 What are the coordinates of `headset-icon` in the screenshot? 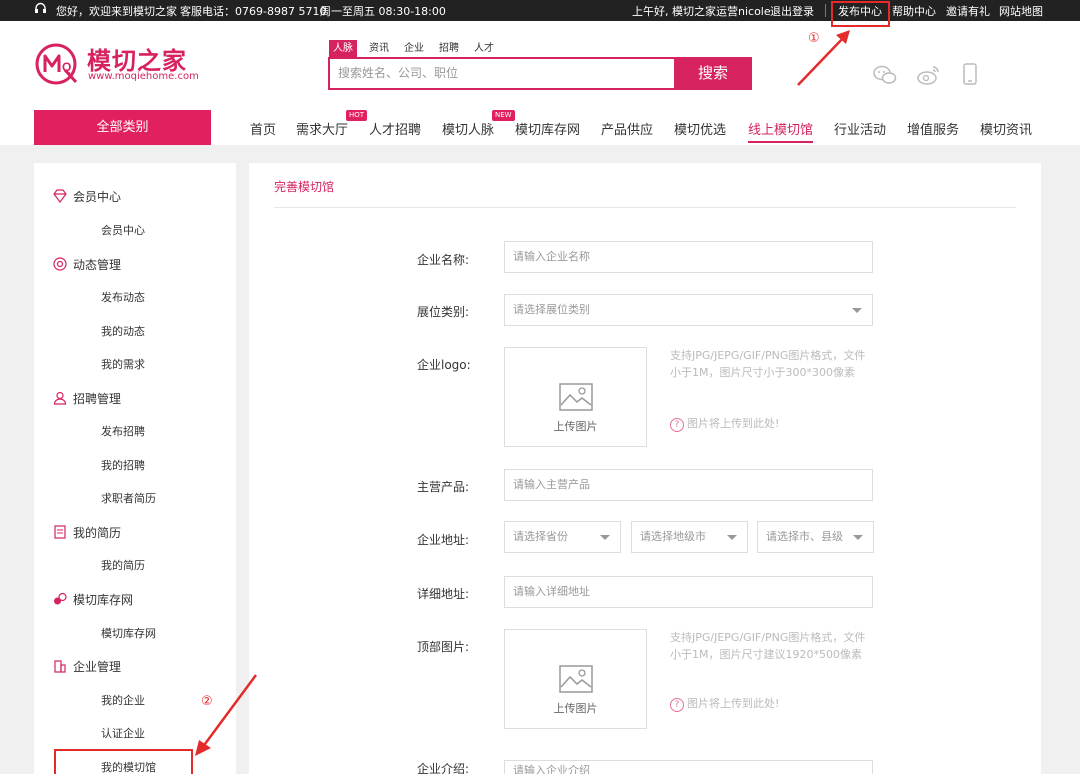 It's located at (40, 10).